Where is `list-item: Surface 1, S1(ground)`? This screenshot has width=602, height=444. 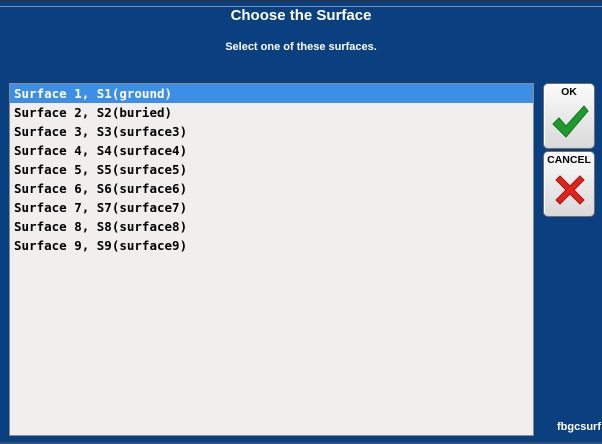
list-item: Surface 1, S1(ground) is located at coordinates (271, 93).